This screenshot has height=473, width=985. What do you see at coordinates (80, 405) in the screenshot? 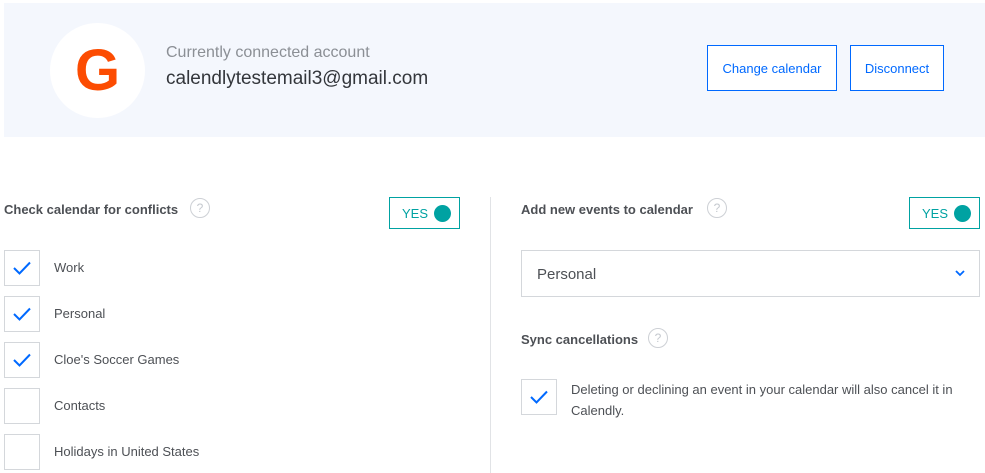
I see `calendar-label: Contacts` at bounding box center [80, 405].